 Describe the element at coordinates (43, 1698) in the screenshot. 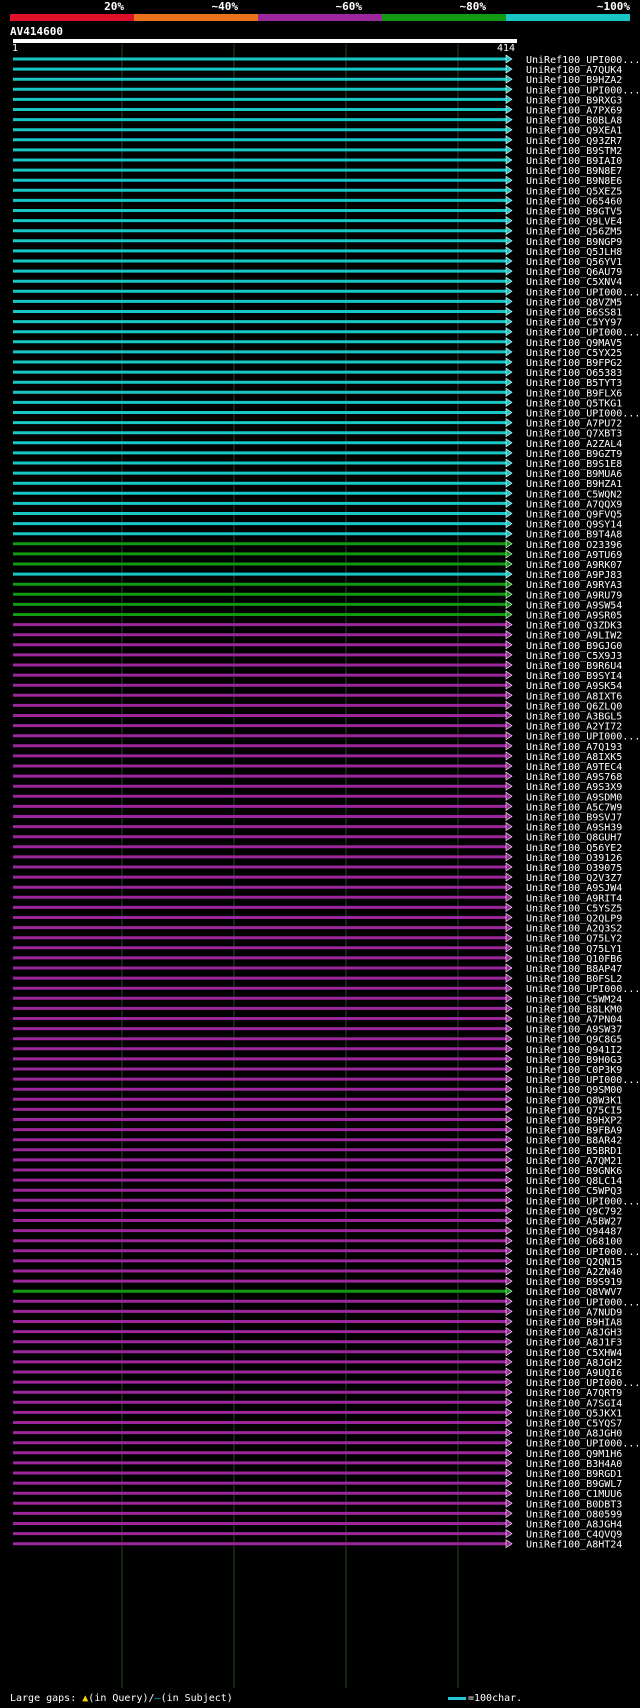

I see `large-gaps-label: Large gaps:` at that location.